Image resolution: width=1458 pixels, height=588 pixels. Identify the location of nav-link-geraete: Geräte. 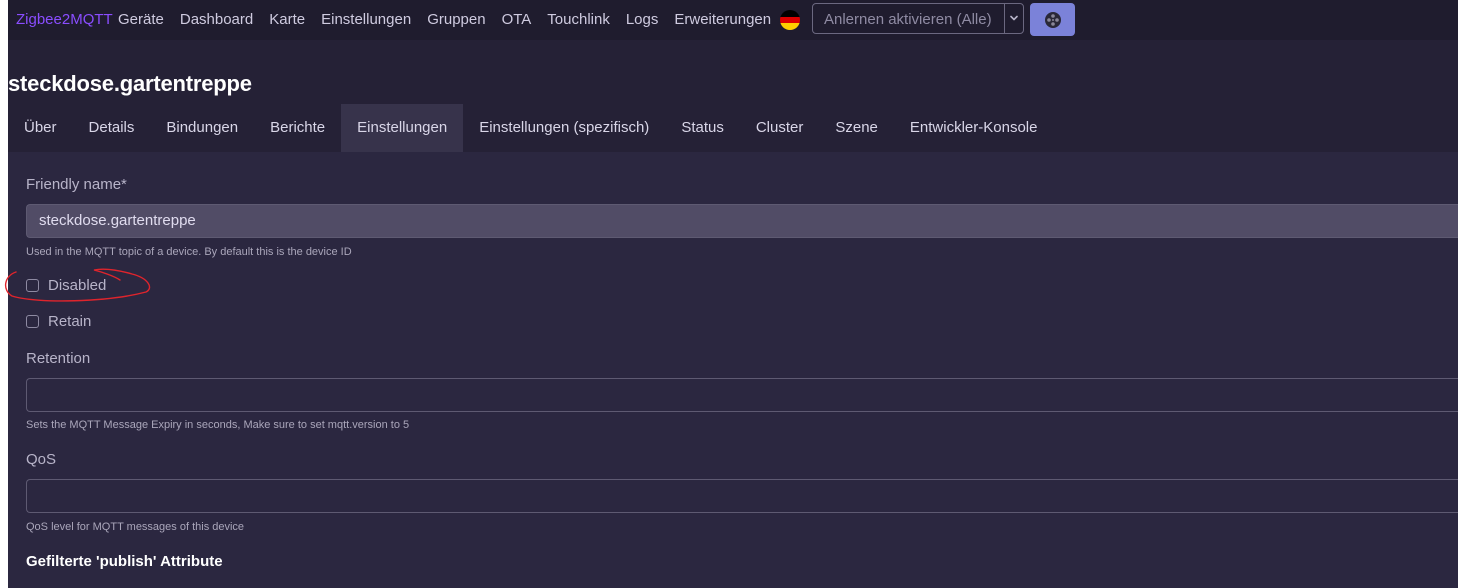
(141, 20).